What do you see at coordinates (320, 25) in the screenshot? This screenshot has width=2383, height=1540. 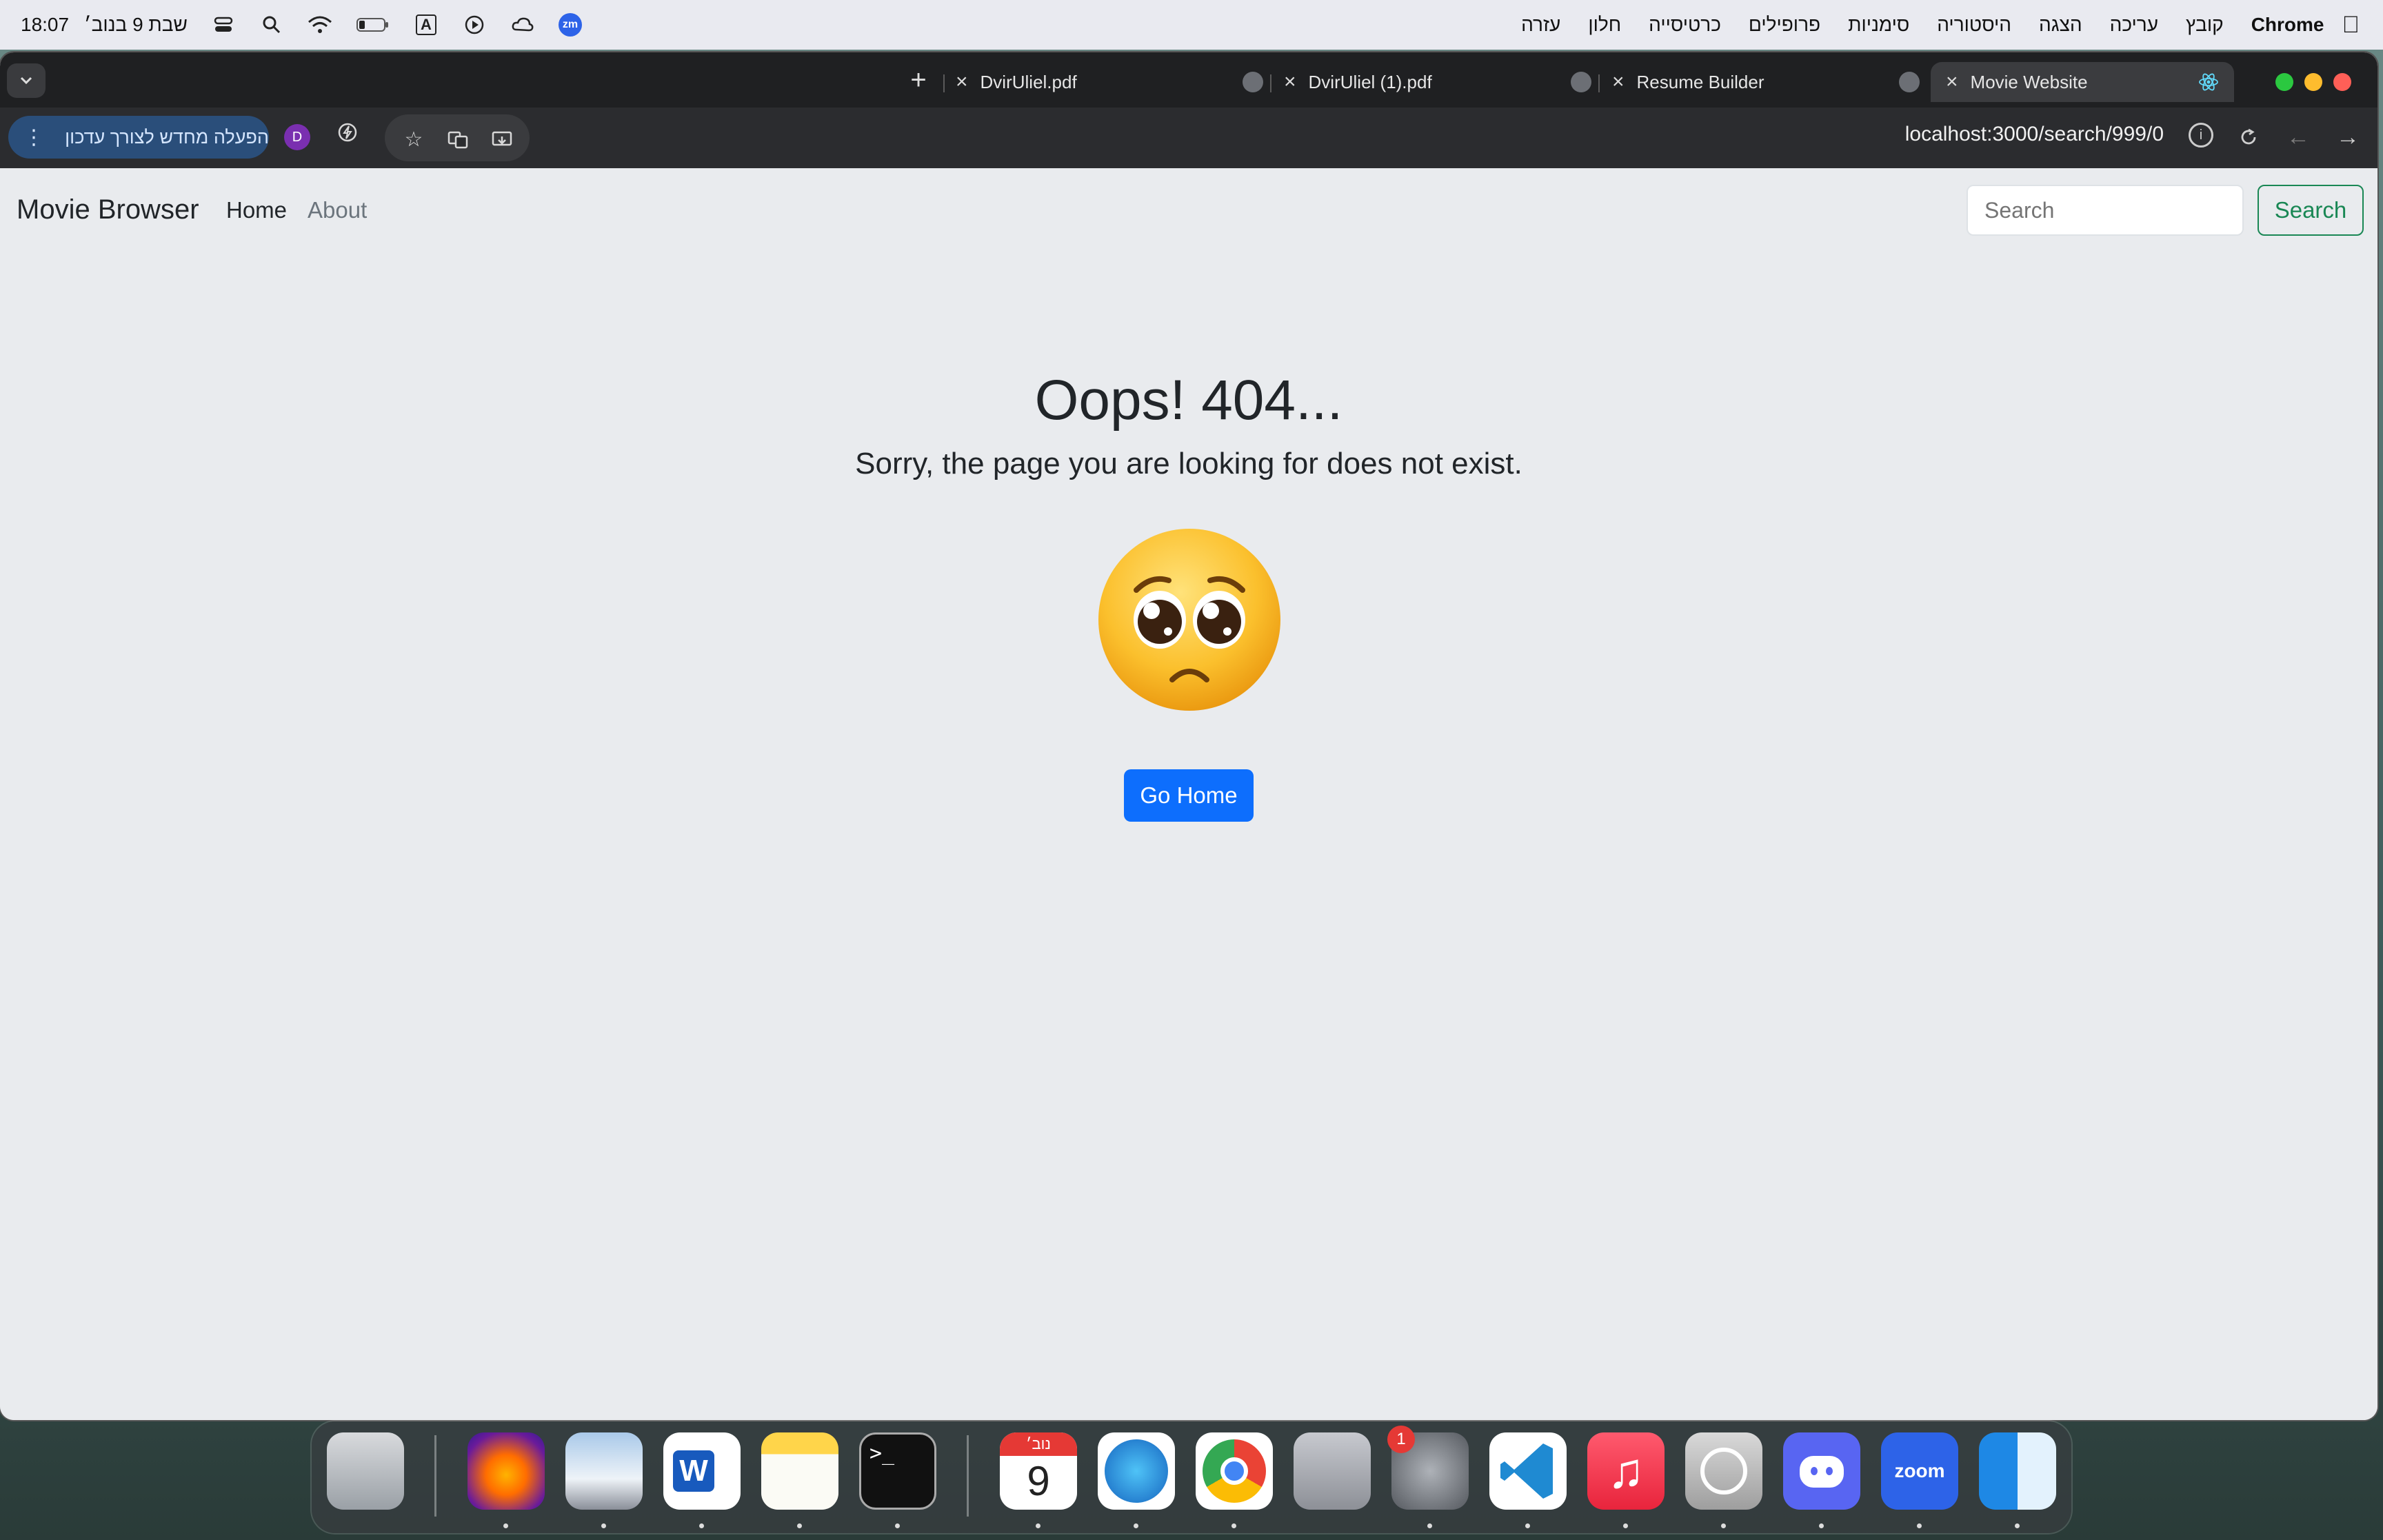 I see `wifi-icon` at bounding box center [320, 25].